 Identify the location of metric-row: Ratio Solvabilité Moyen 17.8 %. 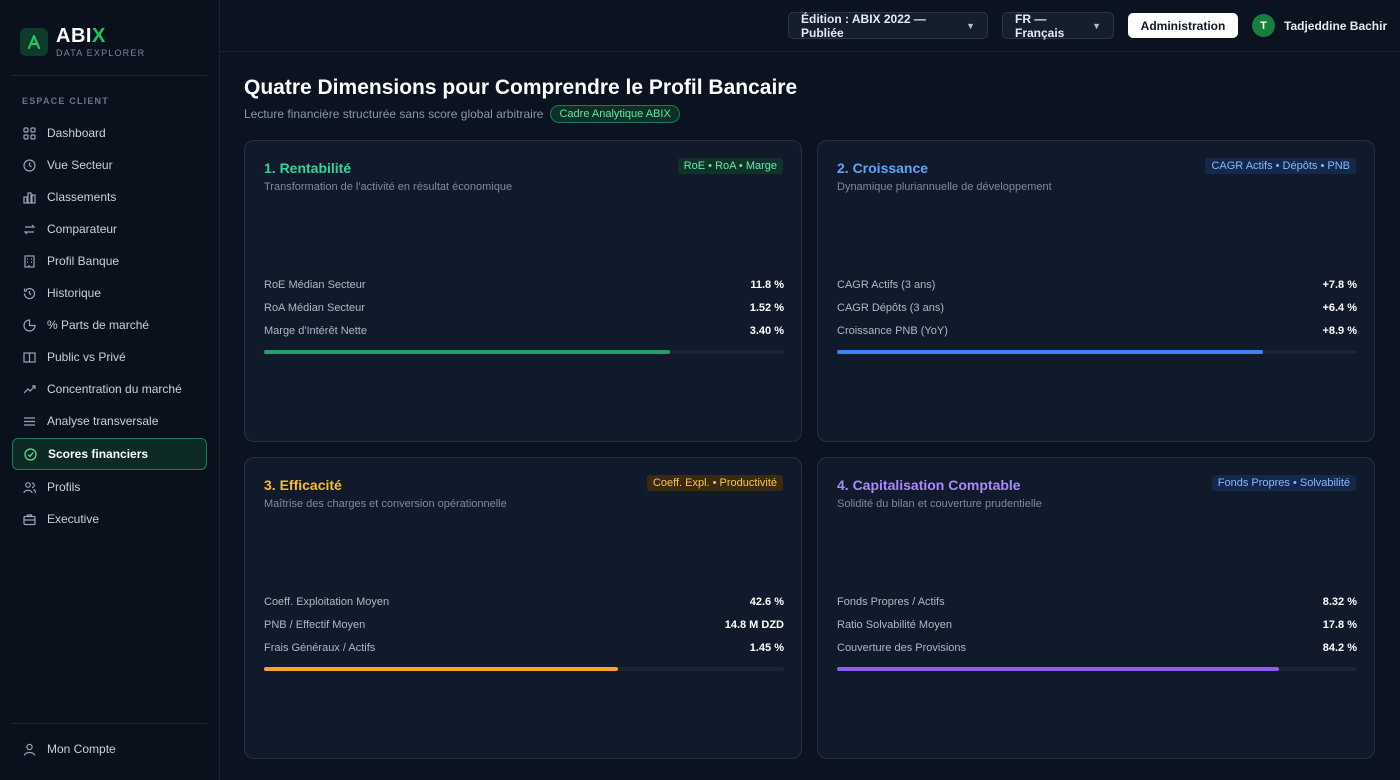
(1097, 625).